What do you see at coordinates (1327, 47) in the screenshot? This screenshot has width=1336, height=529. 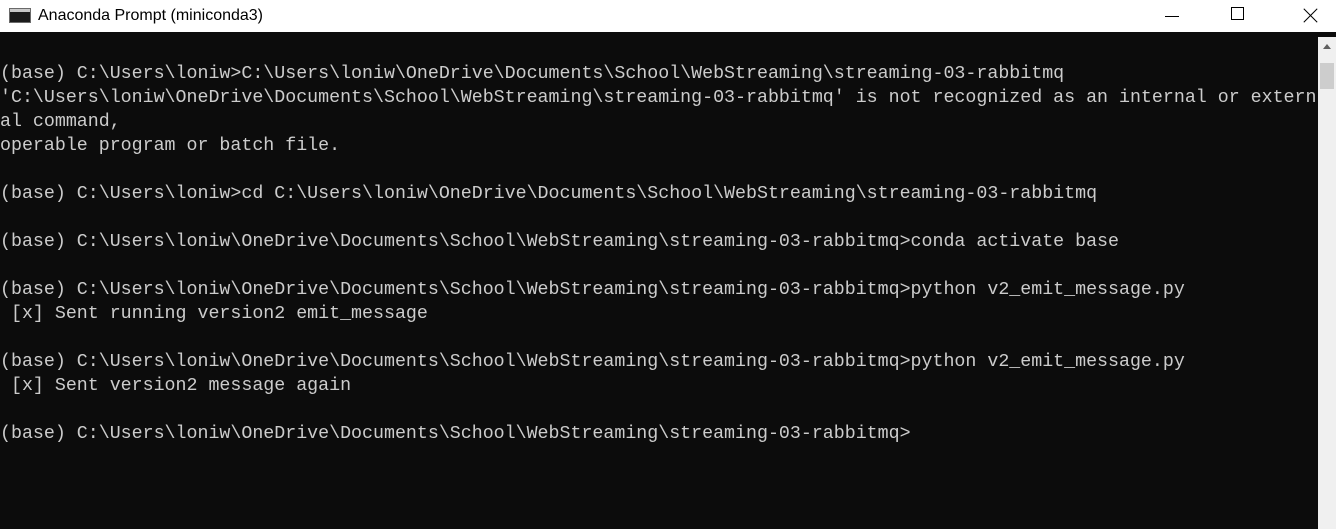 I see `scroll-up-arrow-icon` at bounding box center [1327, 47].